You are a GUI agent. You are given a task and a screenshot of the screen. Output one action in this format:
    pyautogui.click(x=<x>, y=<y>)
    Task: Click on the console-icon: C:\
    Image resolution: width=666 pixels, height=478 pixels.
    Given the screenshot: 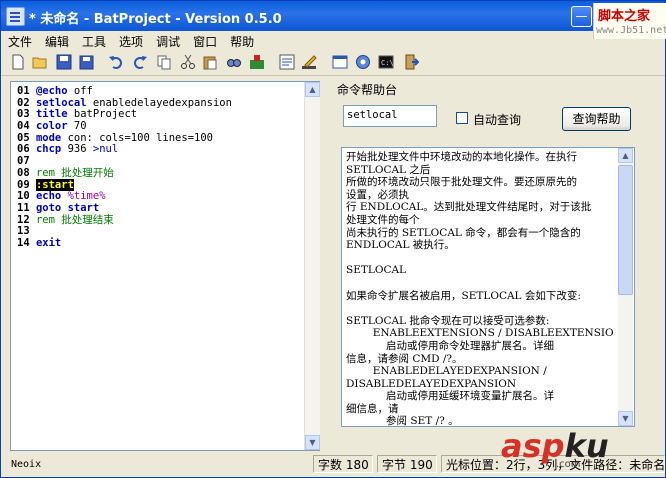 What is the action you would take?
    pyautogui.click(x=386, y=62)
    